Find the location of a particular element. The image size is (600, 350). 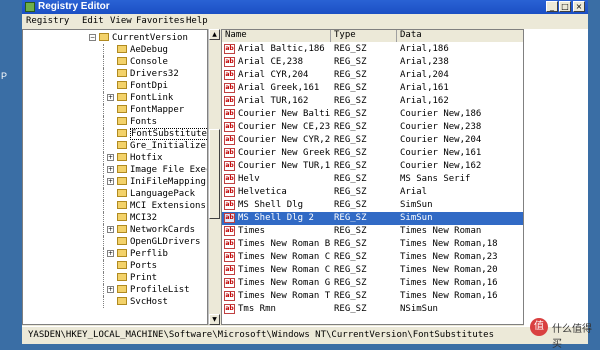

minimize-button: _ is located at coordinates (552, 6).